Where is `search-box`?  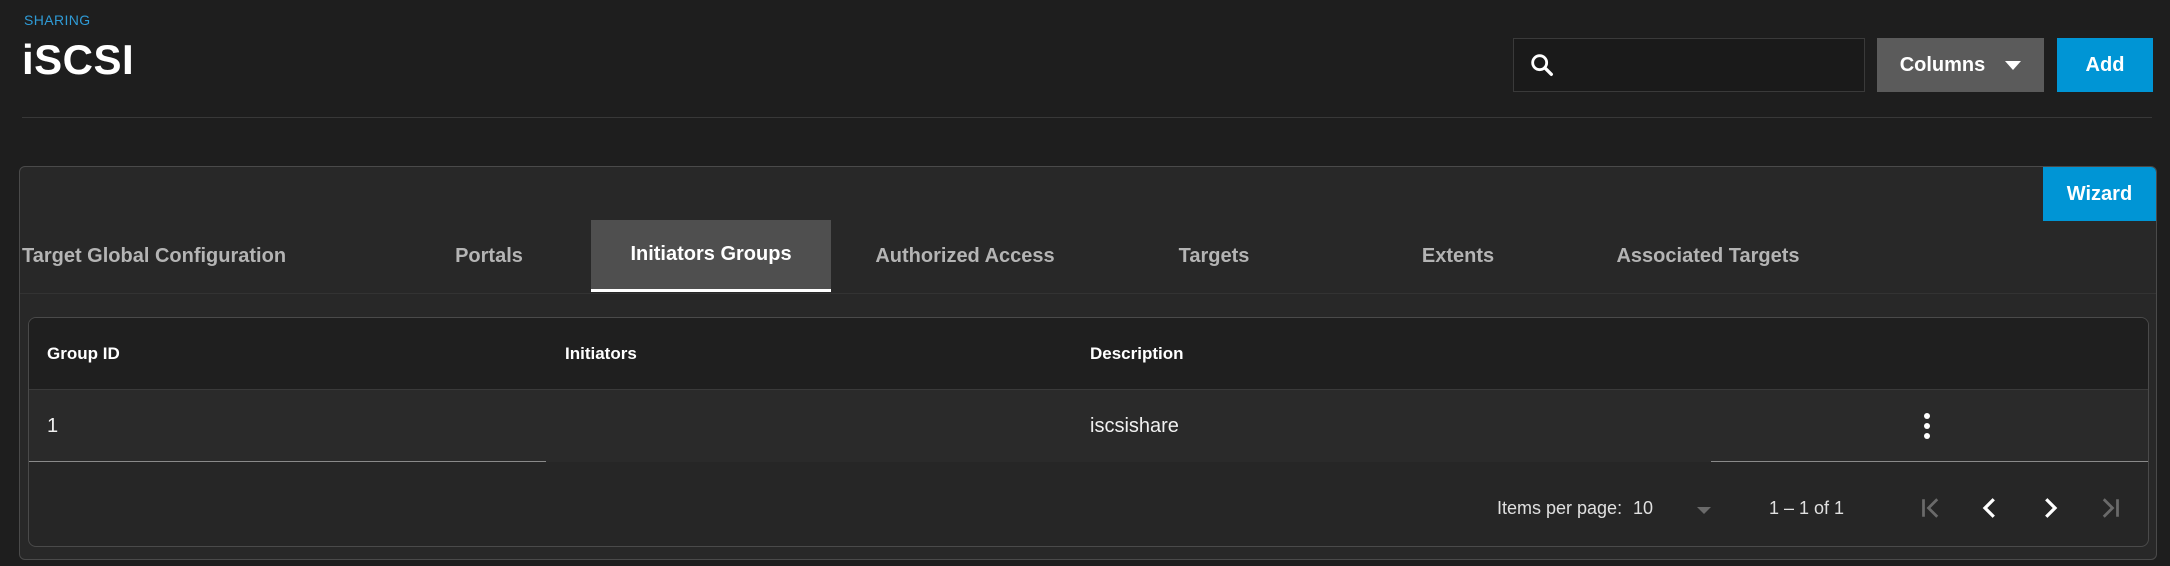
search-box is located at coordinates (1689, 65).